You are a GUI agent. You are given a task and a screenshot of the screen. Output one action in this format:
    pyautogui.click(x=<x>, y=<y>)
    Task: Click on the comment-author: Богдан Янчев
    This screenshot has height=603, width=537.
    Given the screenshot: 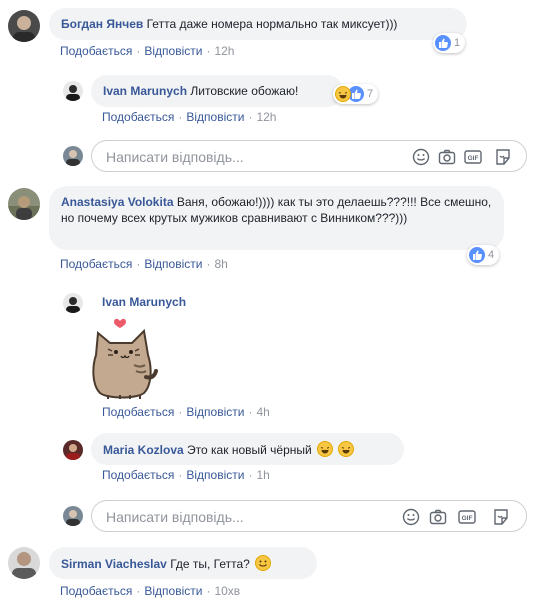 What is the action you would take?
    pyautogui.click(x=102, y=24)
    